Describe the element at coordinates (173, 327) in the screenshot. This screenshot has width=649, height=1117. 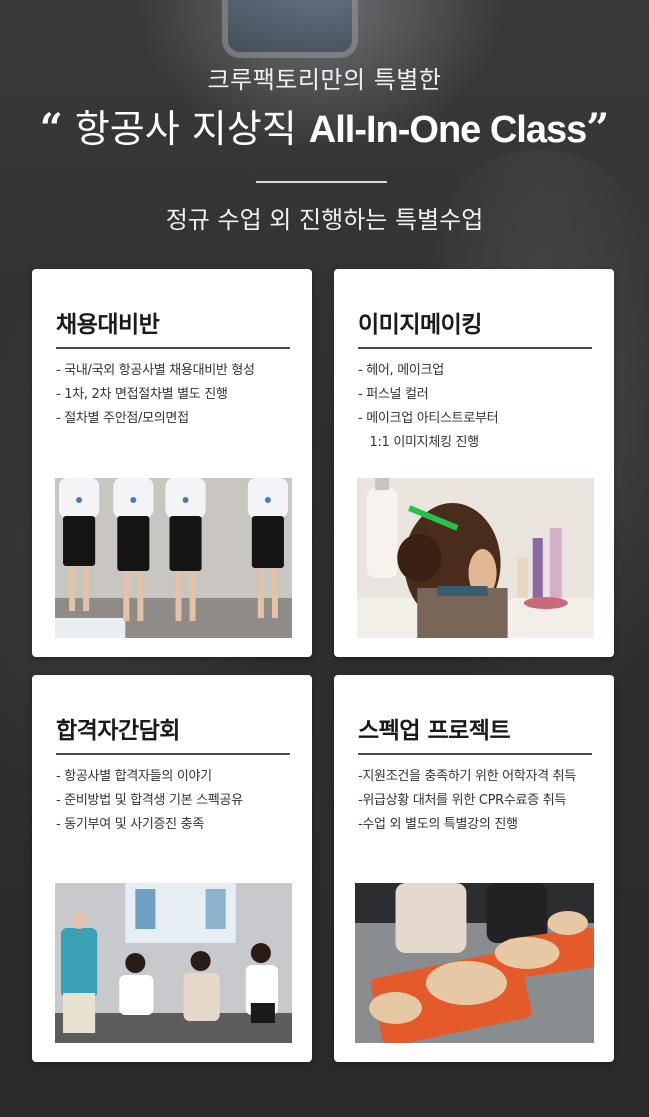
I see `card-title: 채용대비반` at that location.